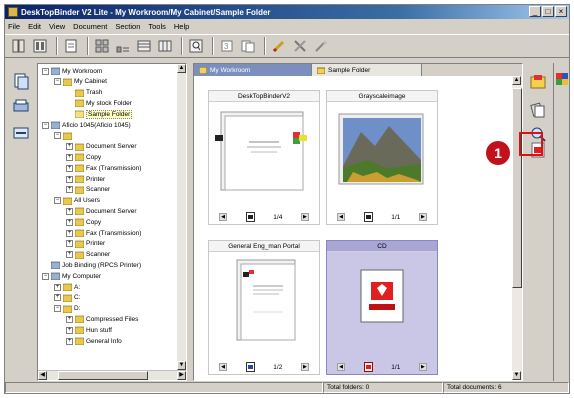 The height and width of the screenshot is (398, 574). What do you see at coordinates (94, 341) in the screenshot?
I see `tree-item: + General Info` at bounding box center [94, 341].